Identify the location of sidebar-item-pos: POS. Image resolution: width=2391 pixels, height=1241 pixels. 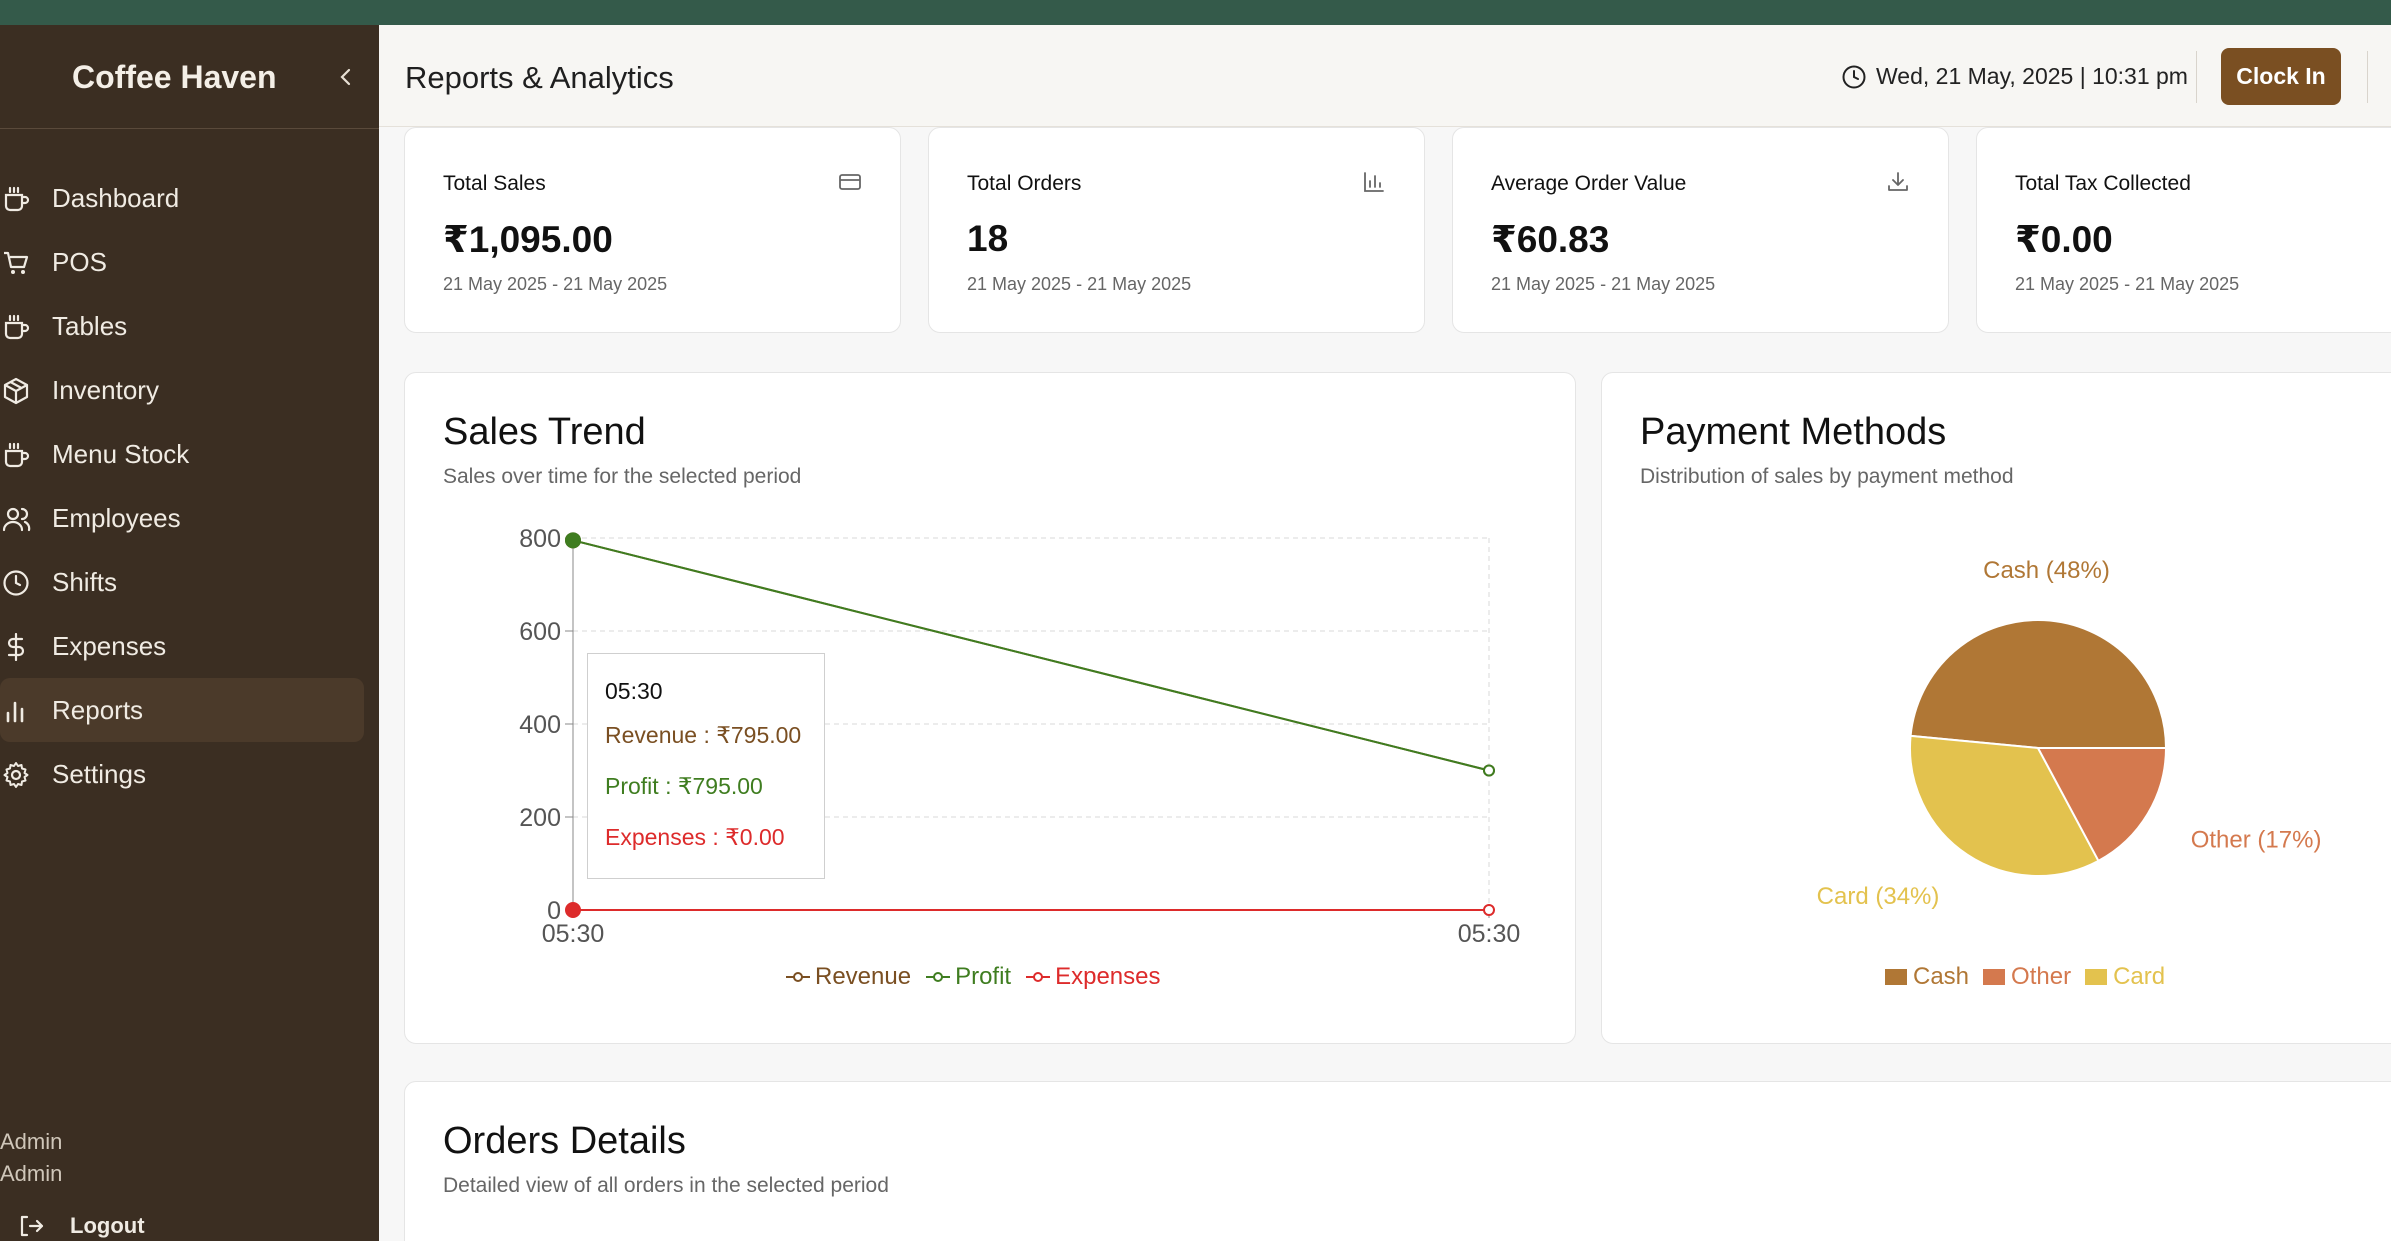
(189, 262).